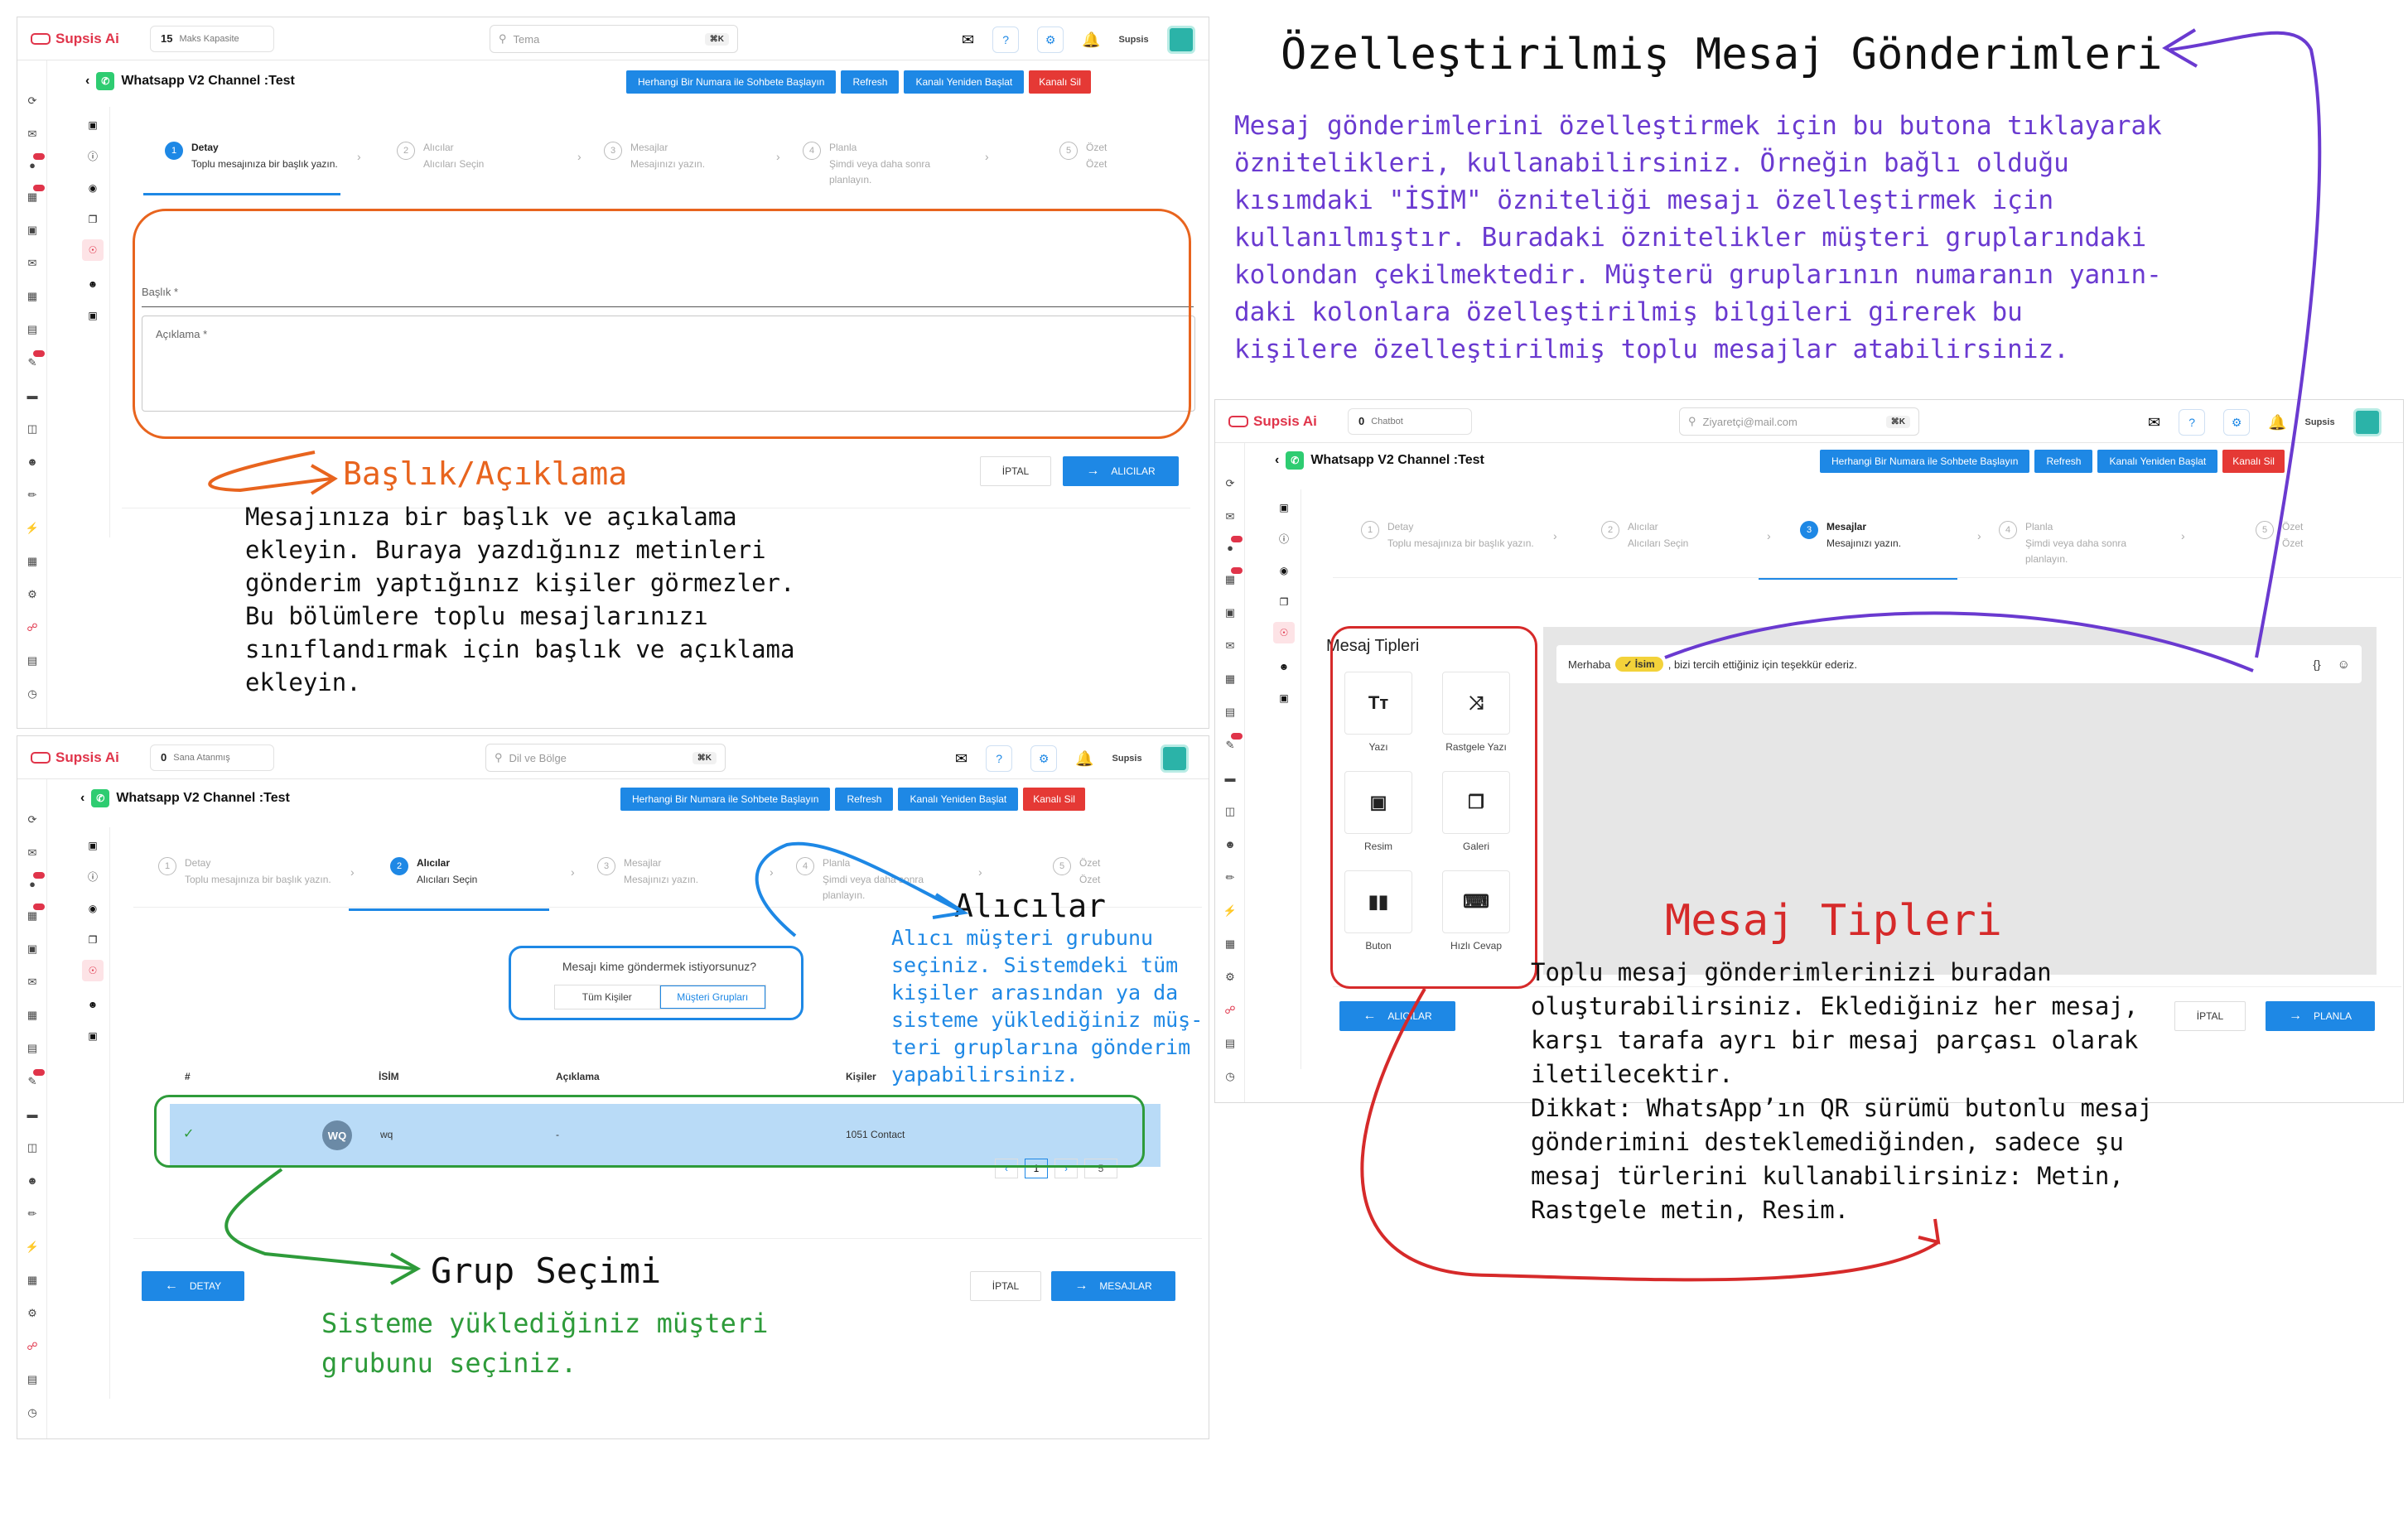  I want to click on blue-arrow, so click(858, 889).